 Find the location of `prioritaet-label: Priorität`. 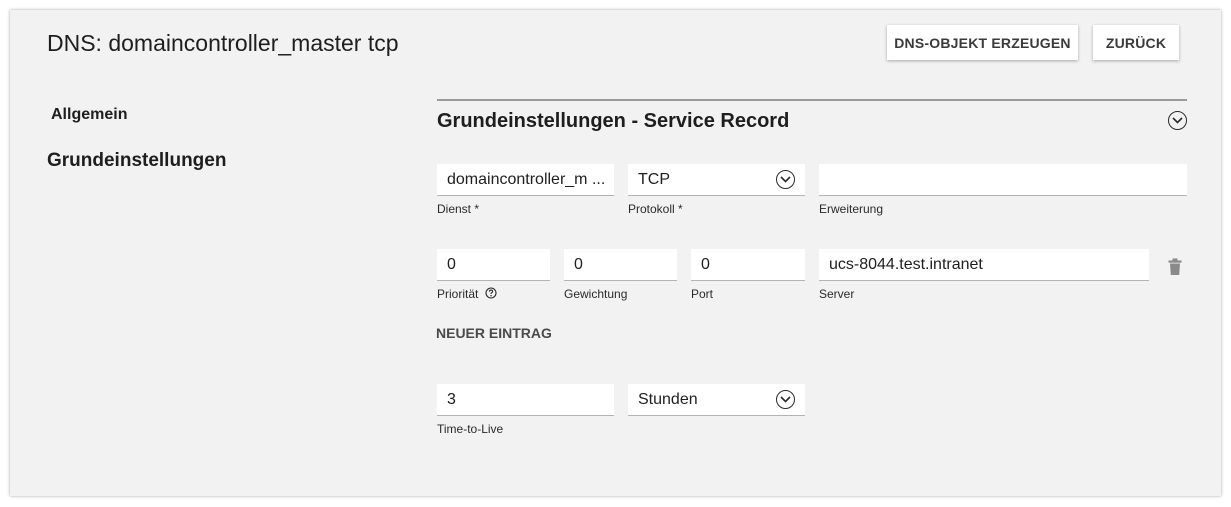

prioritaet-label: Priorität is located at coordinates (467, 294).